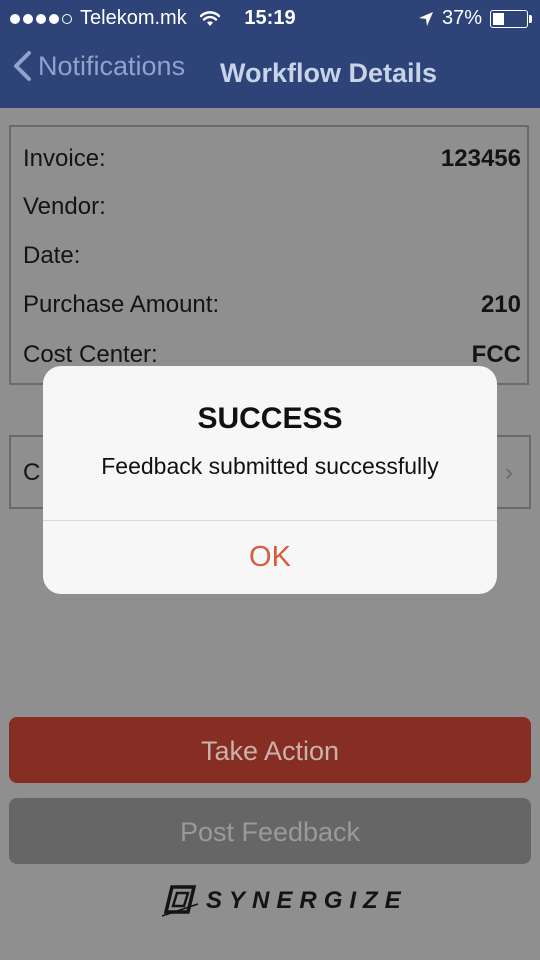 This screenshot has width=540, height=960. What do you see at coordinates (425, 18) in the screenshot?
I see `location-arrow-icon` at bounding box center [425, 18].